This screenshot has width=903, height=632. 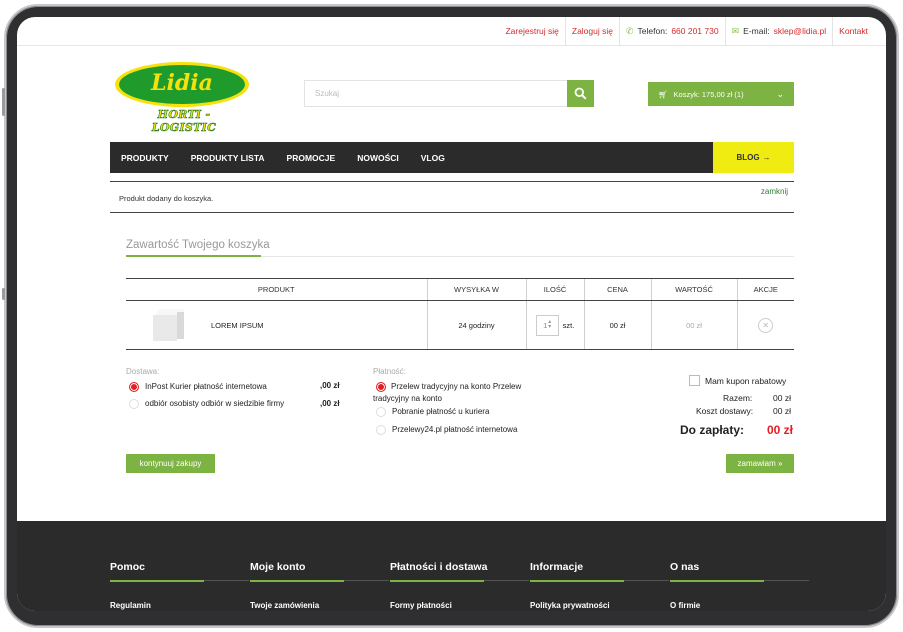 I want to click on cart-icon: 🛒︎, so click(x=663, y=94).